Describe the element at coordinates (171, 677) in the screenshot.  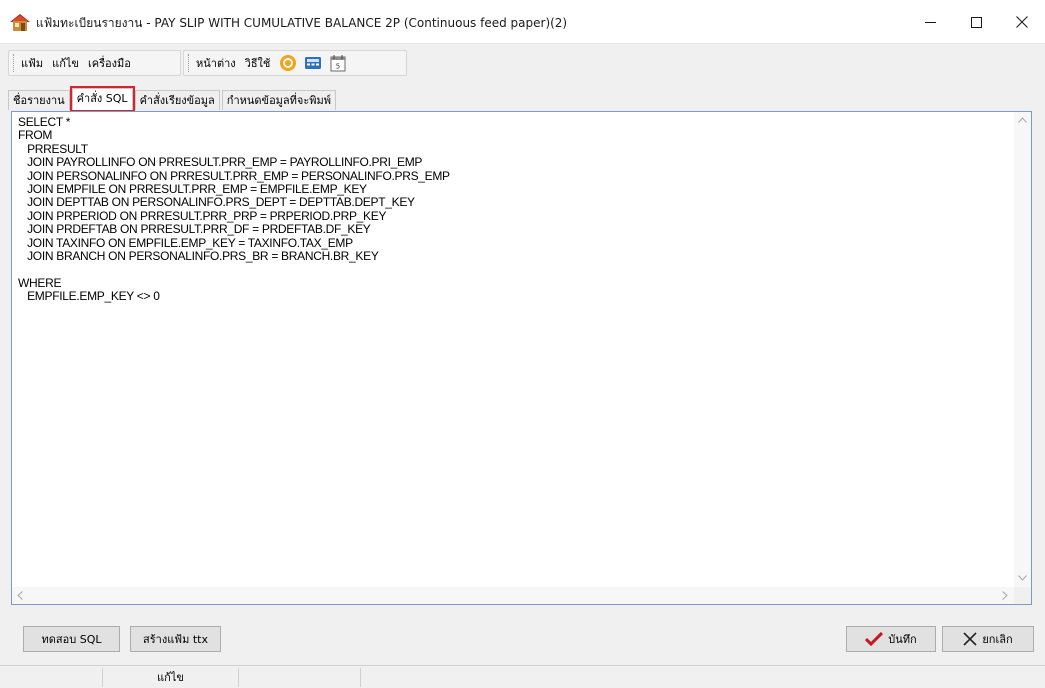
I see `status-mode: แก้ไข` at that location.